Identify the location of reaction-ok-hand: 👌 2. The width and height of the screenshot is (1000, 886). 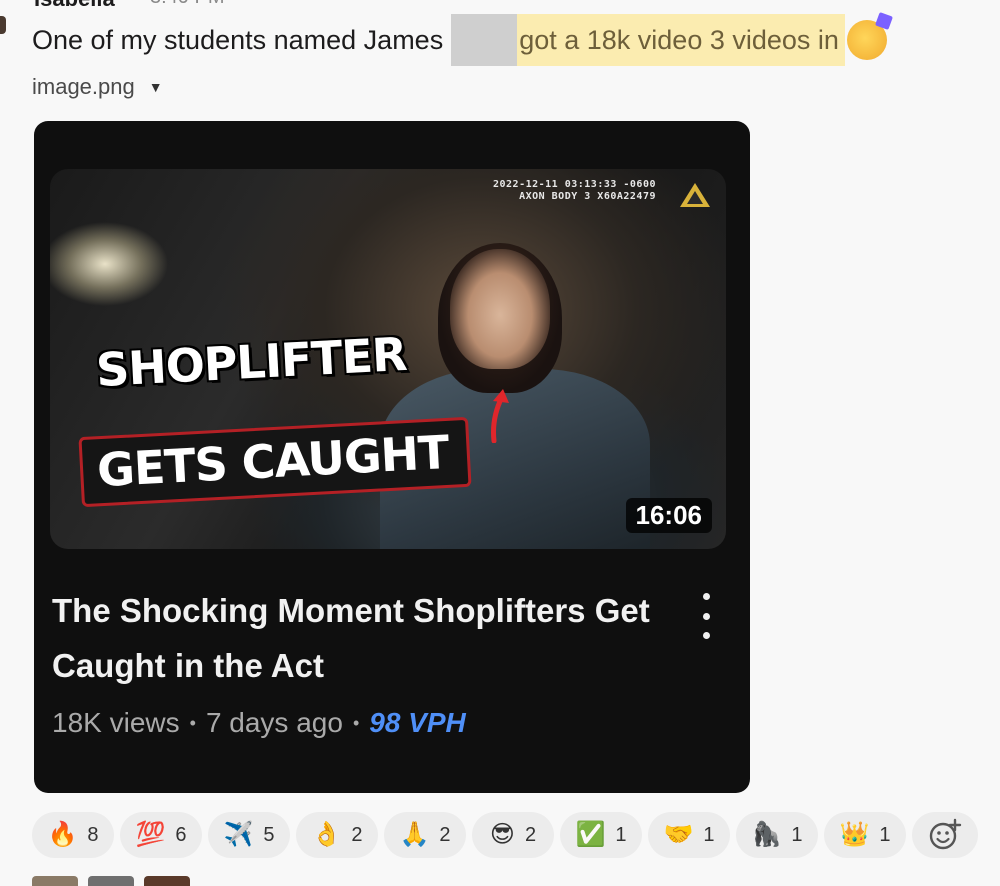
(337, 835).